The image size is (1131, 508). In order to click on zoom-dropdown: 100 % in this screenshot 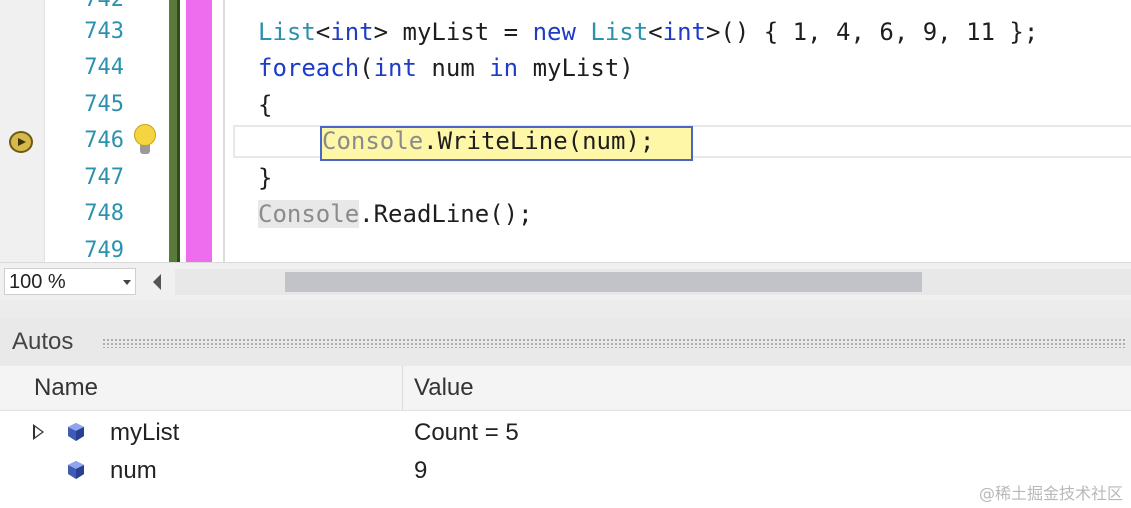, I will do `click(70, 281)`.